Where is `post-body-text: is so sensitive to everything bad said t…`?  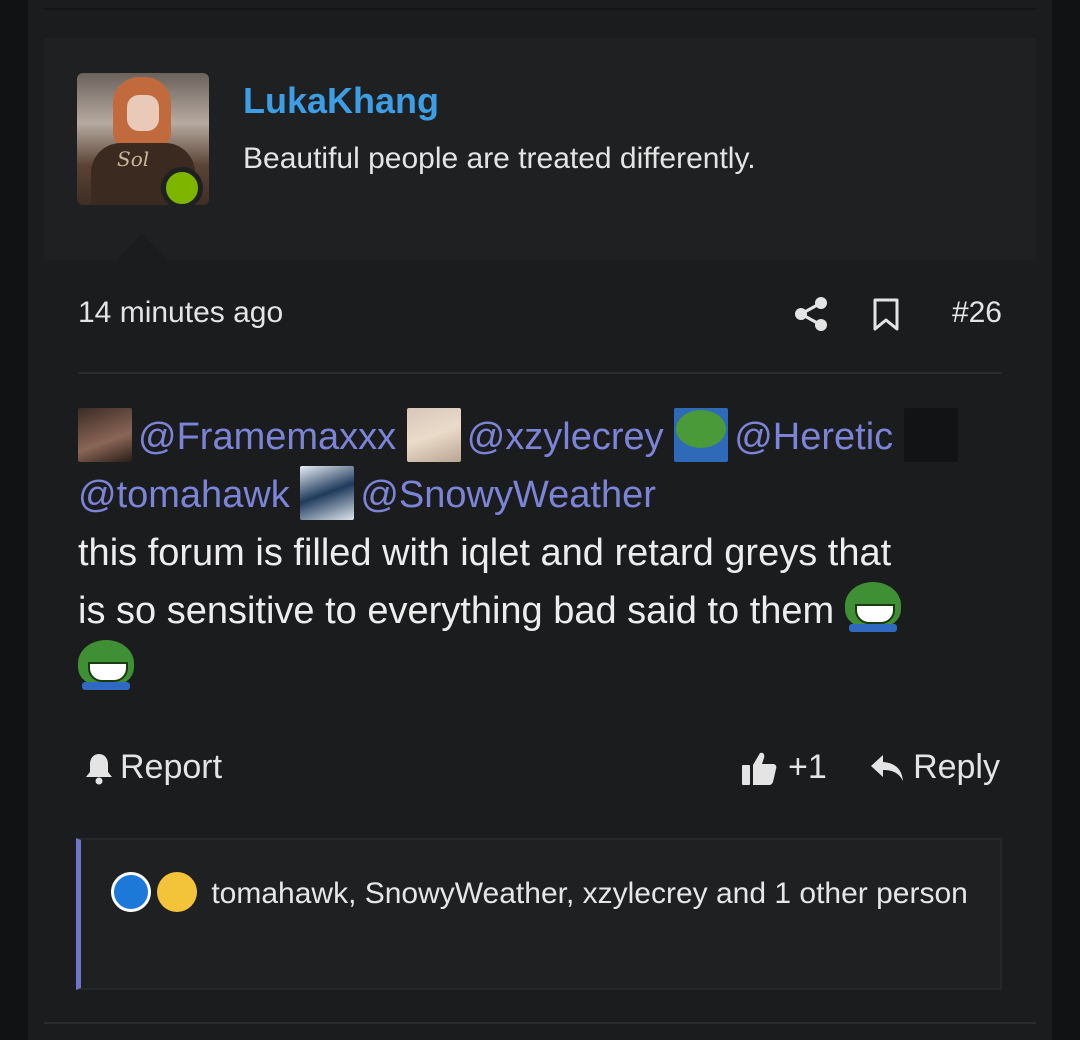
post-body-text: is so sensitive to everything bad said t… is located at coordinates (456, 611).